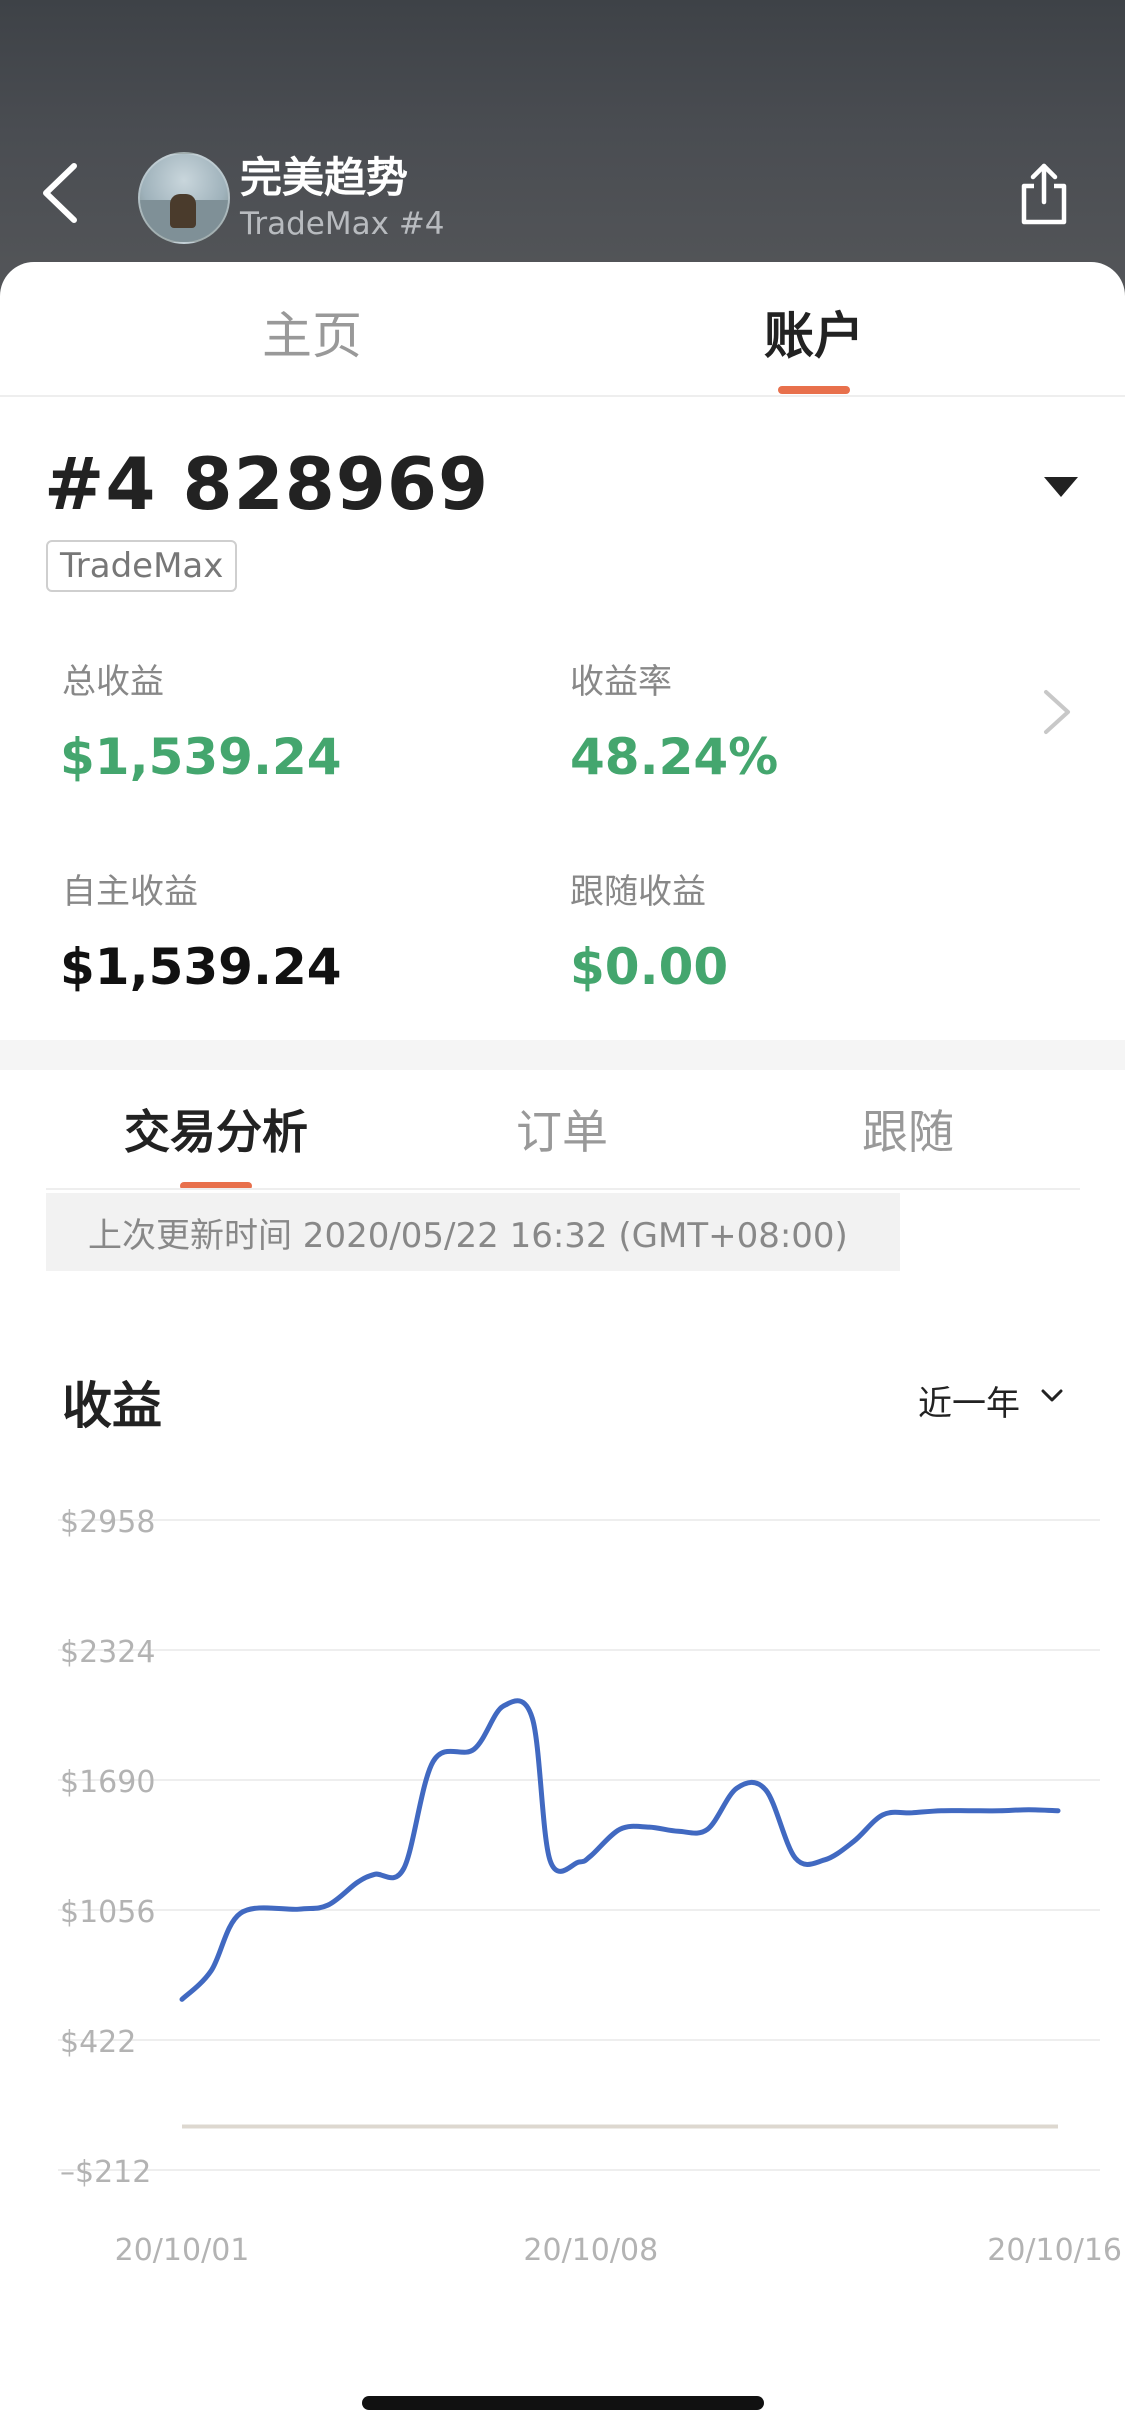 This screenshot has height=2436, width=1125. What do you see at coordinates (98, 2042) in the screenshot?
I see `y-tick-label: $422` at bounding box center [98, 2042].